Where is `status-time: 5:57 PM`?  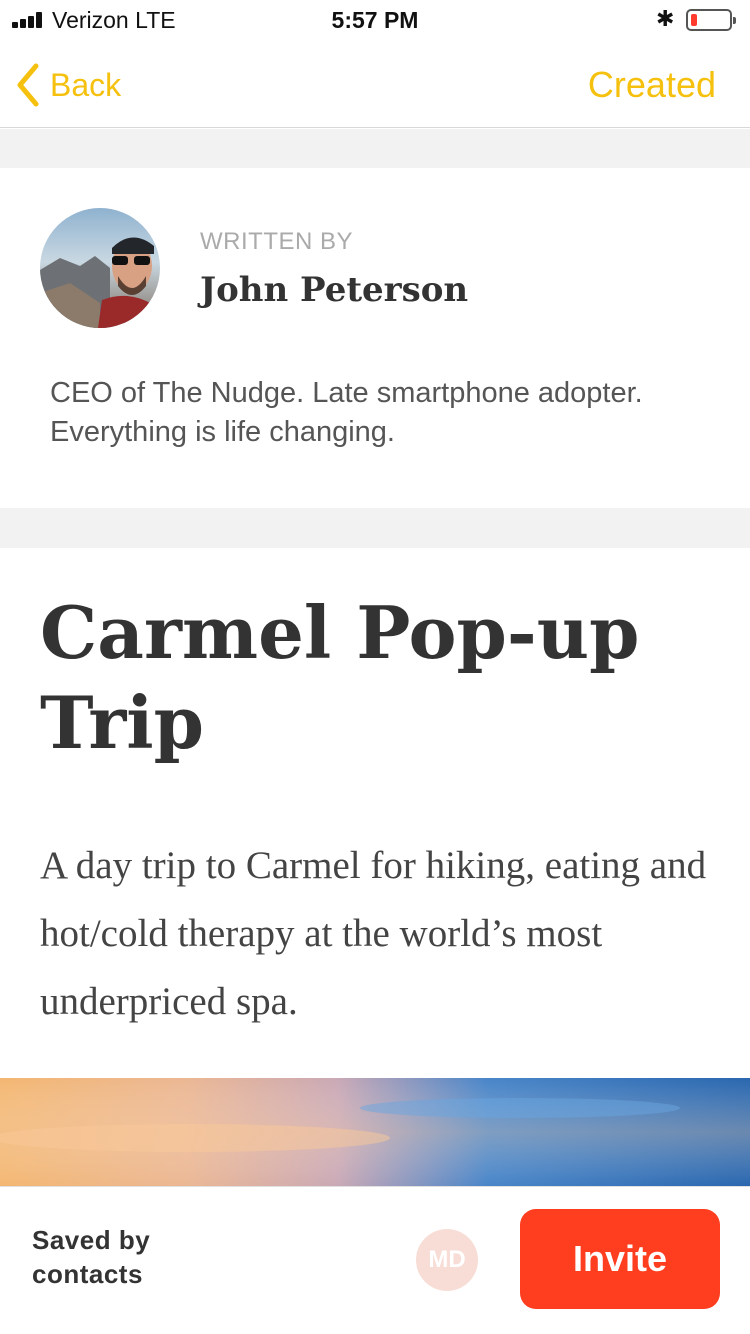 status-time: 5:57 PM is located at coordinates (375, 20).